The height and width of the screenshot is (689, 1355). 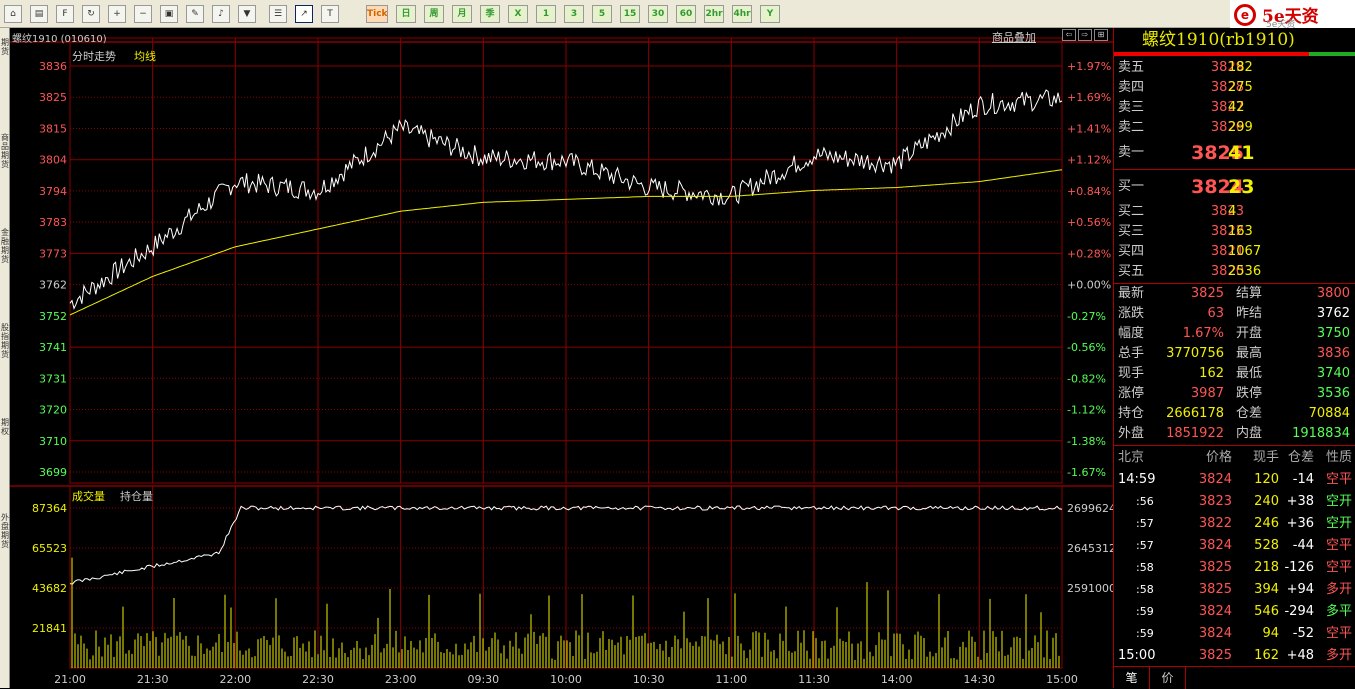 I want to click on f10-icon: F, so click(x=65, y=14).